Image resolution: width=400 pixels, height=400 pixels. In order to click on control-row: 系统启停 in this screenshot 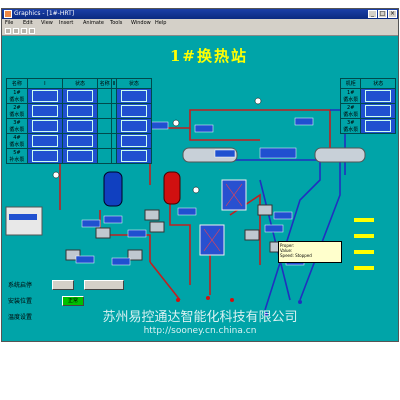, I will do `click(77, 285)`.